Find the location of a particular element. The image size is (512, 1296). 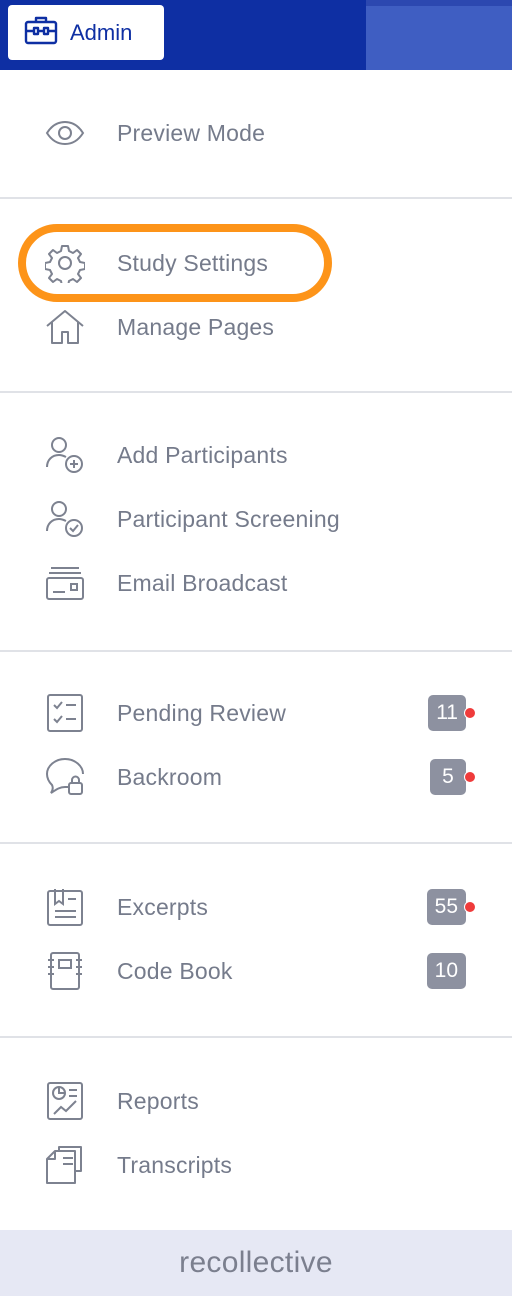

admin-button: Admin is located at coordinates (86, 32).